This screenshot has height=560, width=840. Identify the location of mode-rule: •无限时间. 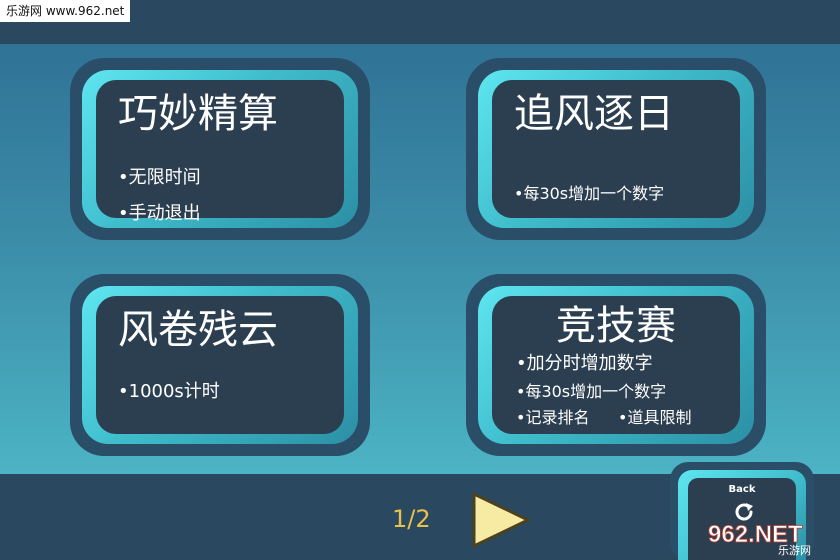
(159, 177).